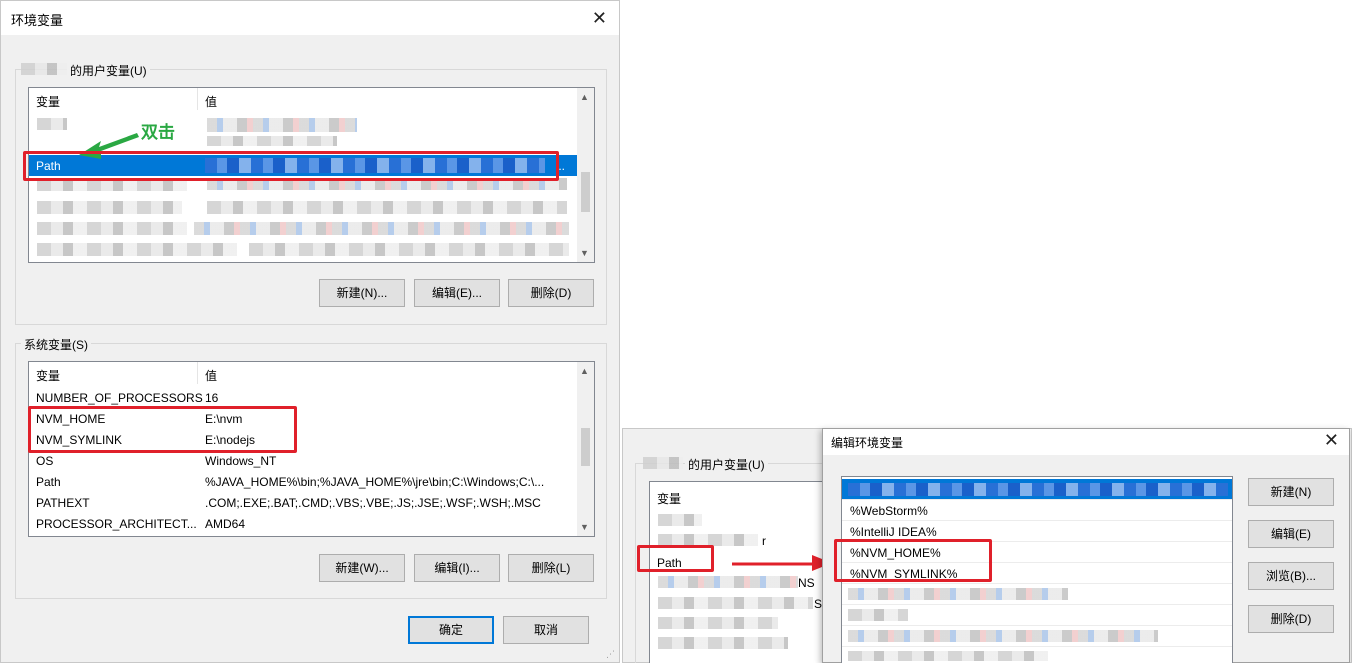 This screenshot has width=1352, height=663. What do you see at coordinates (551, 293) in the screenshot?
I see `user-delete-button: 删除(D)` at bounding box center [551, 293].